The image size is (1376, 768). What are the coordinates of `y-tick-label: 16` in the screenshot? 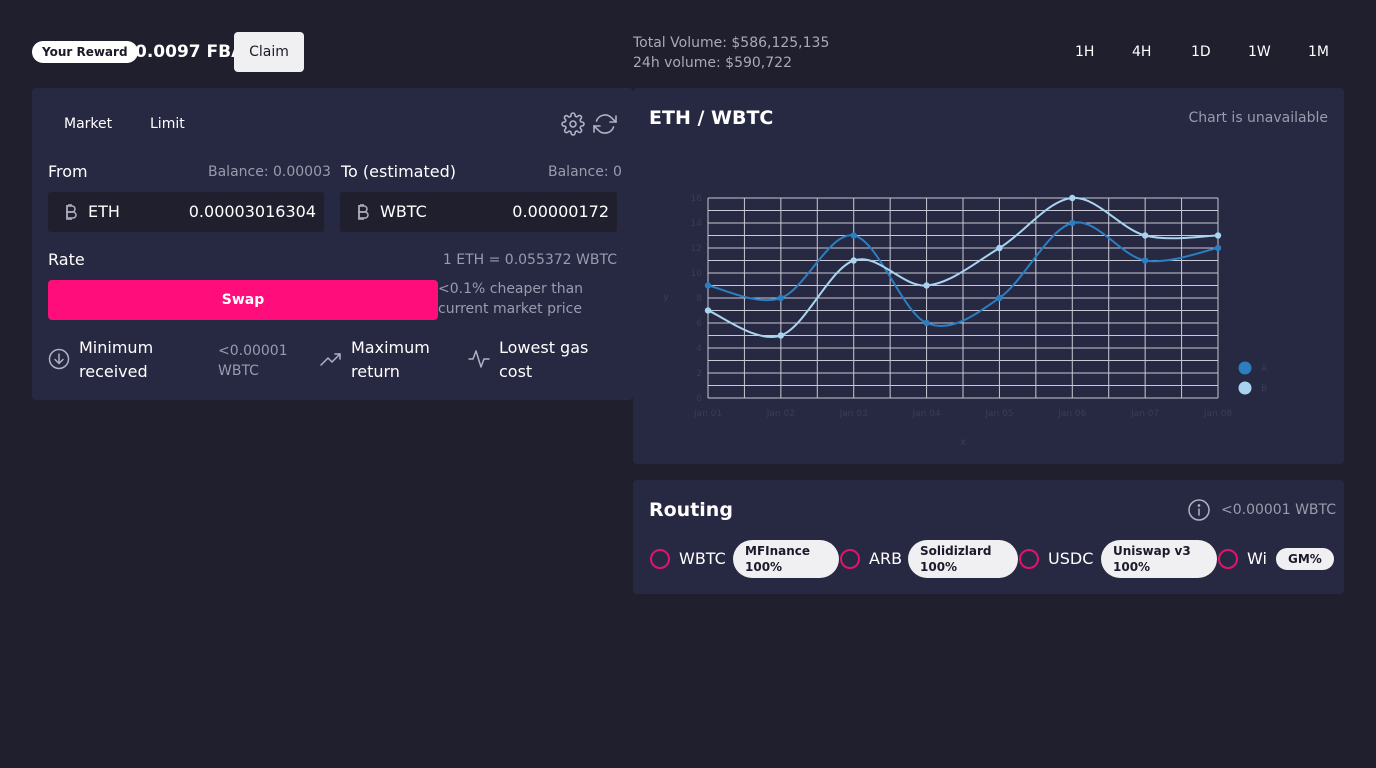 It's located at (697, 199).